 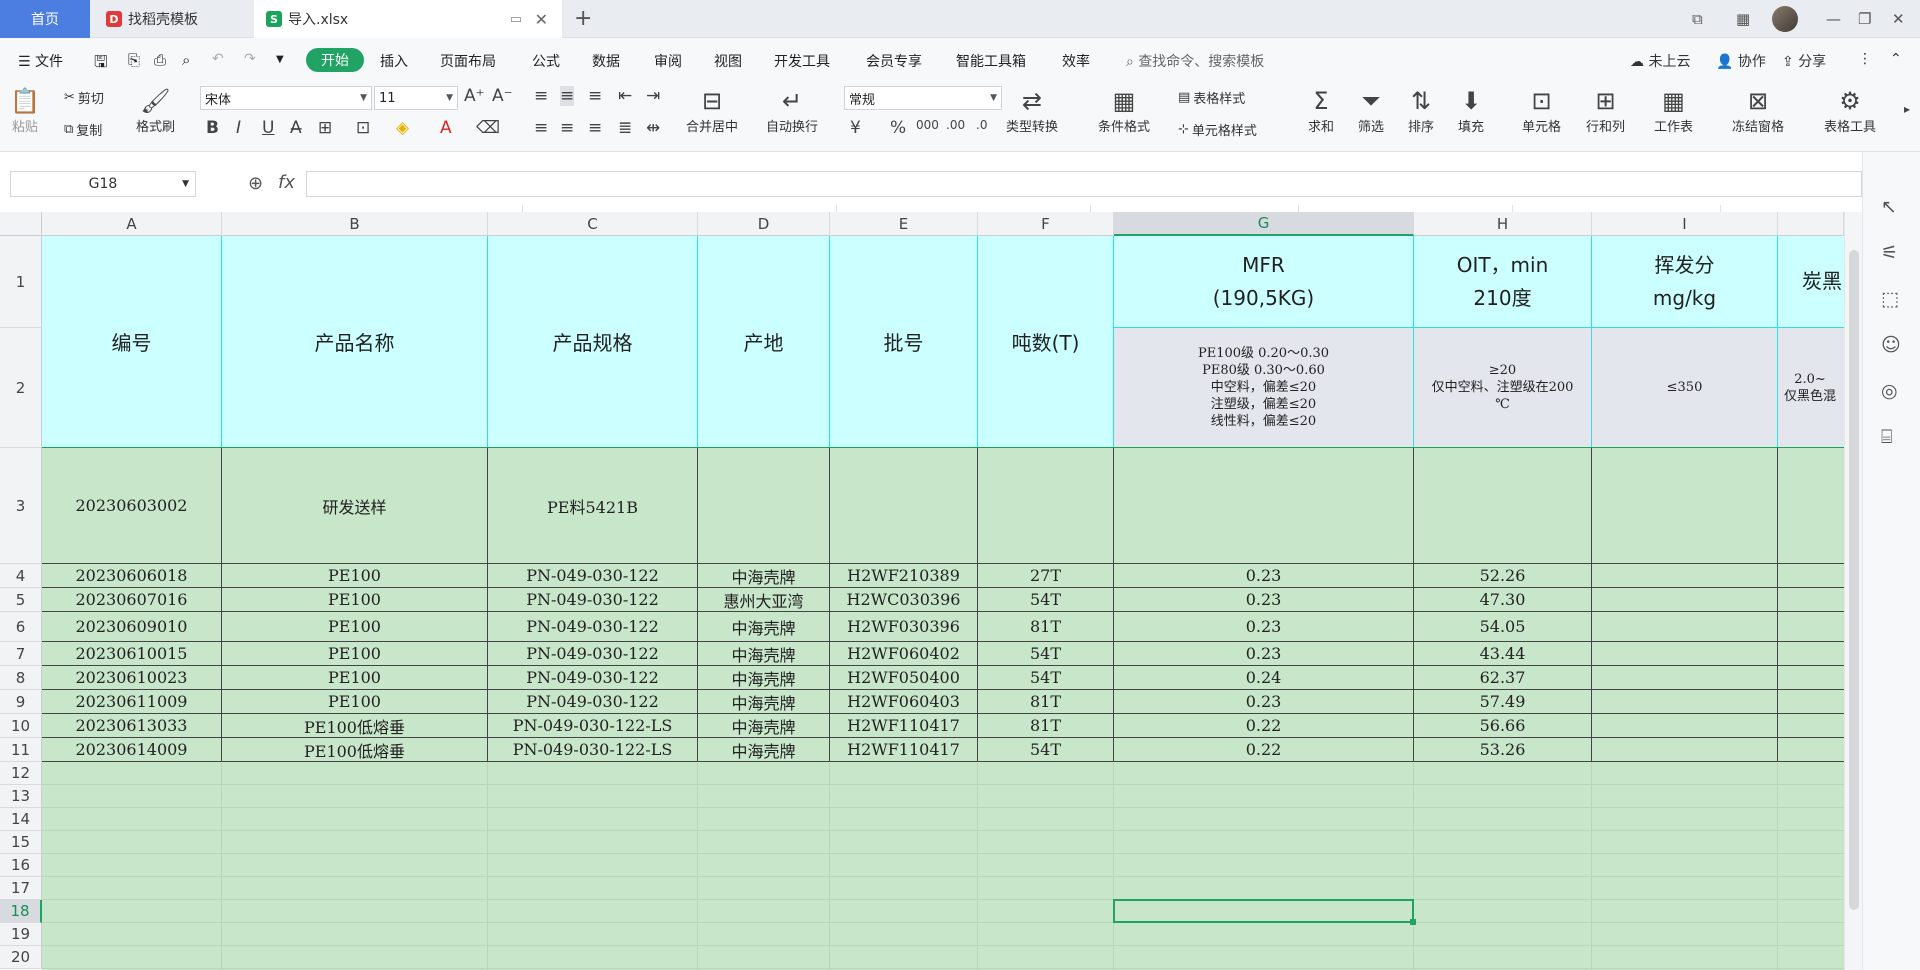 I want to click on share-button: ⇪ 分享, so click(x=1804, y=61).